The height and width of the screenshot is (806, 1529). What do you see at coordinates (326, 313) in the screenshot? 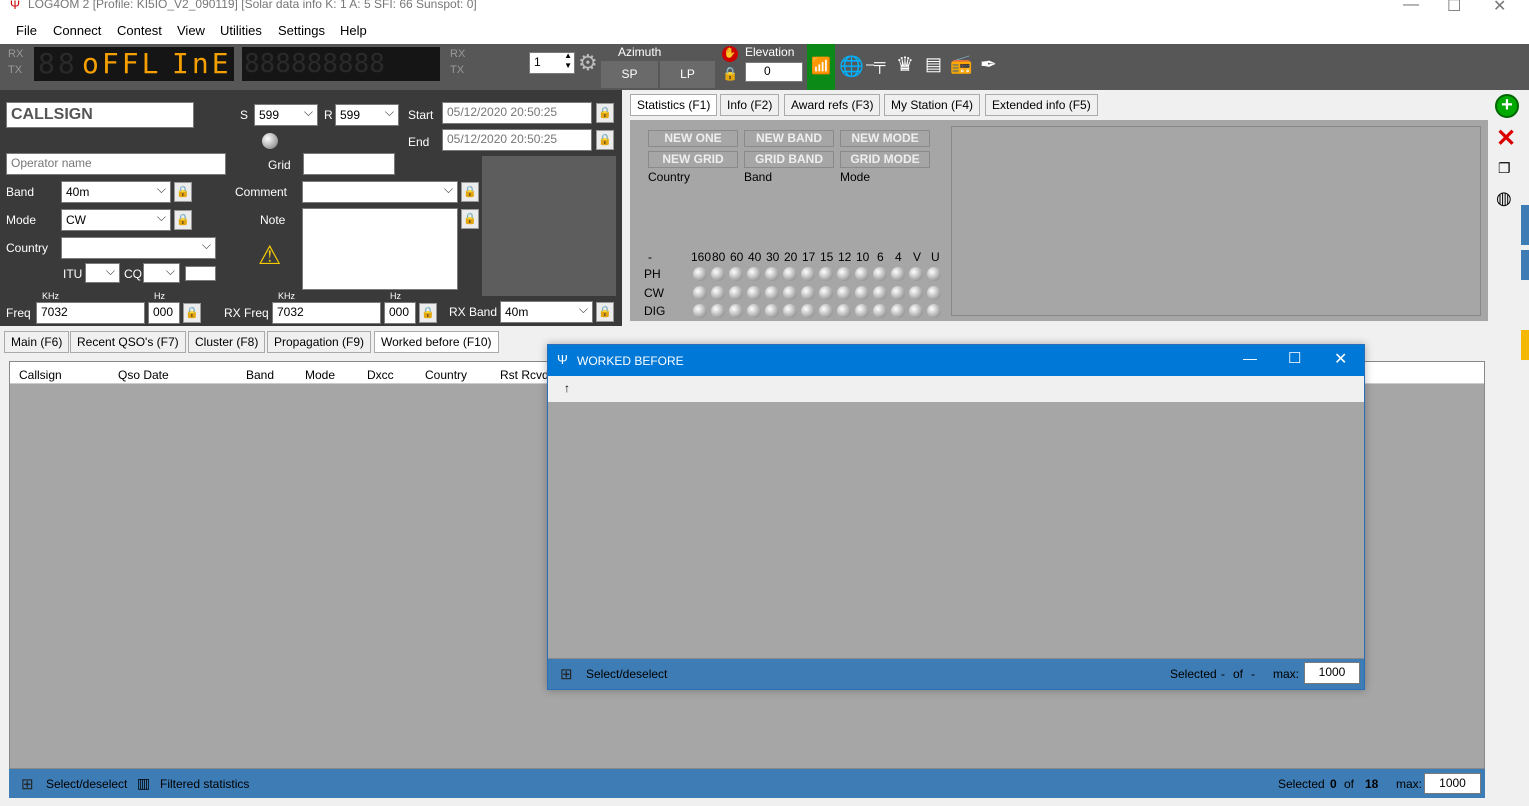
I see `rxfreq-input: 7032` at bounding box center [326, 313].